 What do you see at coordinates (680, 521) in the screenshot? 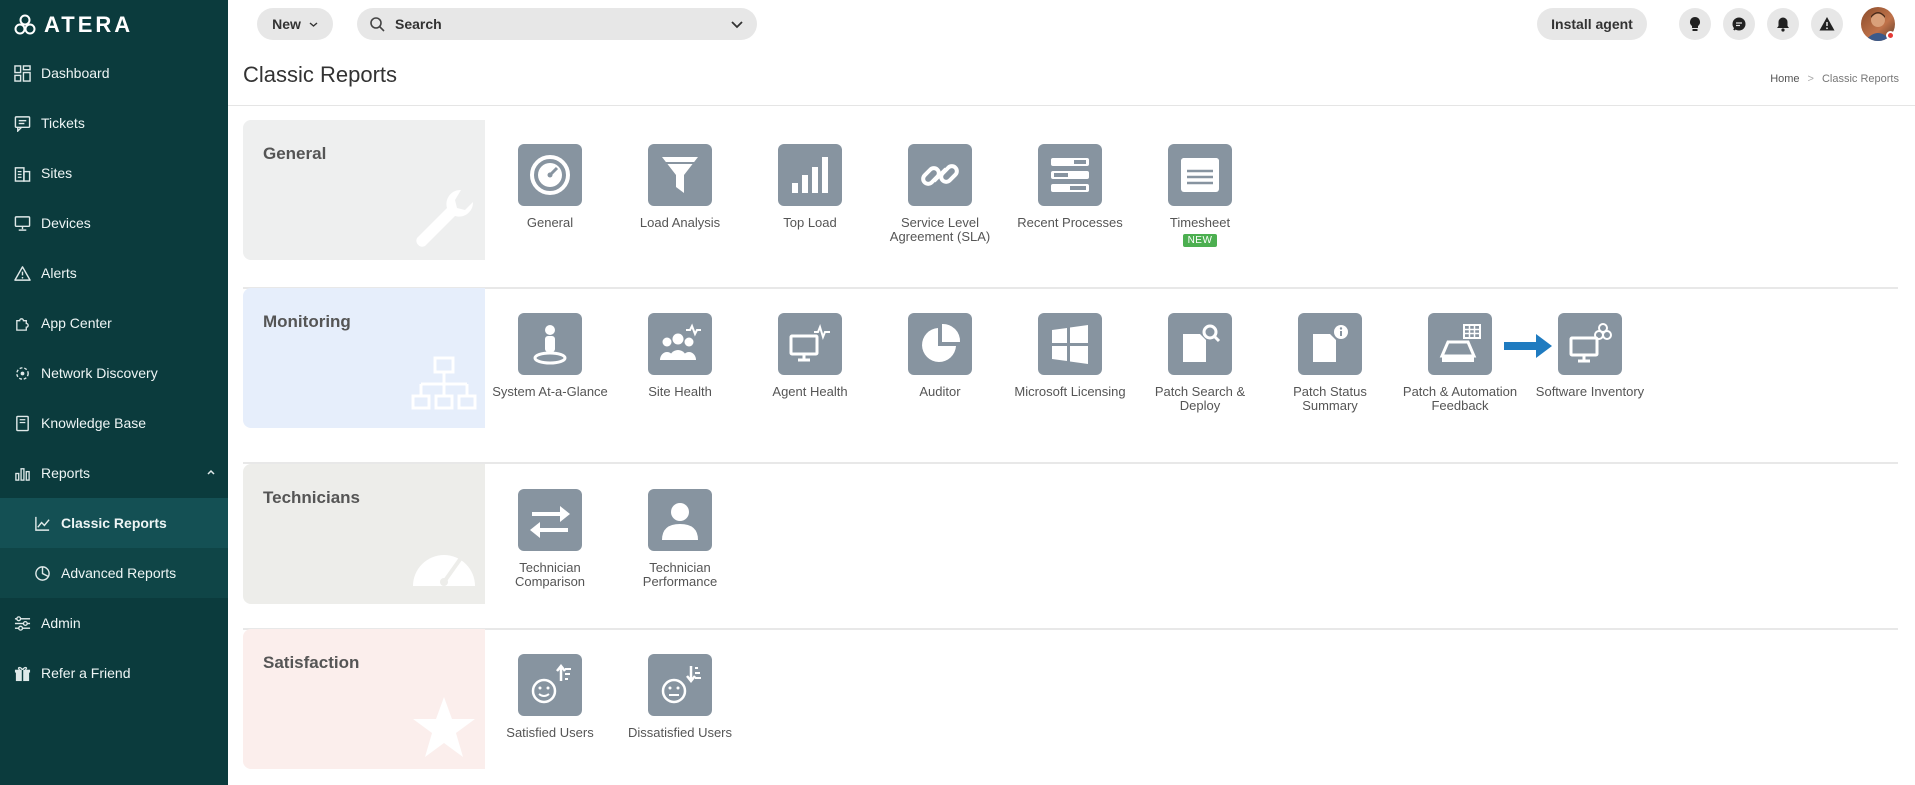
I see `user-icon` at bounding box center [680, 521].